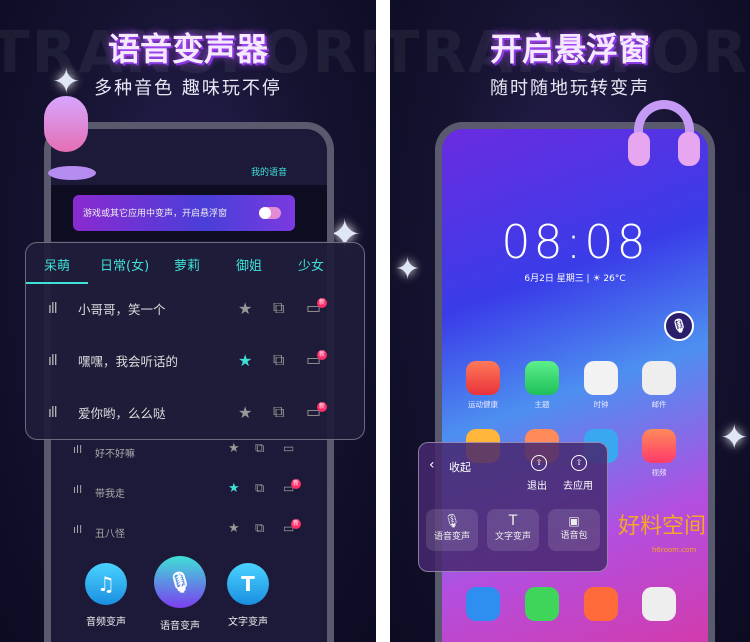 The width and height of the screenshot is (750, 642). What do you see at coordinates (195, 361) in the screenshot?
I see `list-item: ıll 嘿嘿，我会听话的 ★ ⧉ ▭ 新` at bounding box center [195, 361].